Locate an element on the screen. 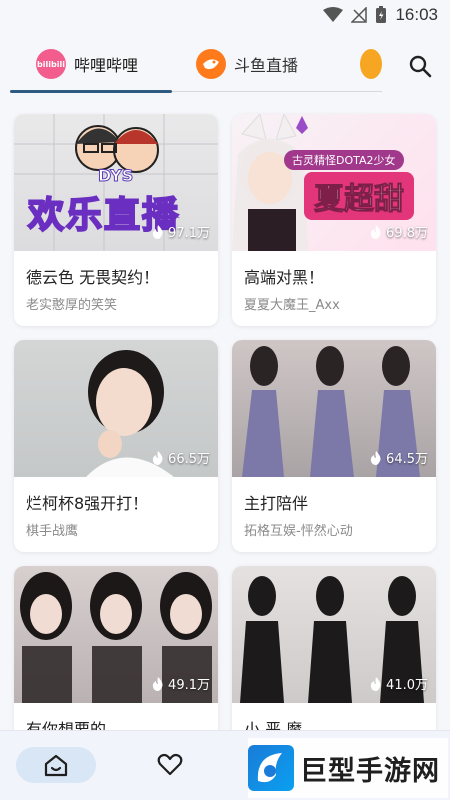 Image resolution: width=450 pixels, height=800 pixels. stream-thumbnail: 66.5万 is located at coordinates (116, 408).